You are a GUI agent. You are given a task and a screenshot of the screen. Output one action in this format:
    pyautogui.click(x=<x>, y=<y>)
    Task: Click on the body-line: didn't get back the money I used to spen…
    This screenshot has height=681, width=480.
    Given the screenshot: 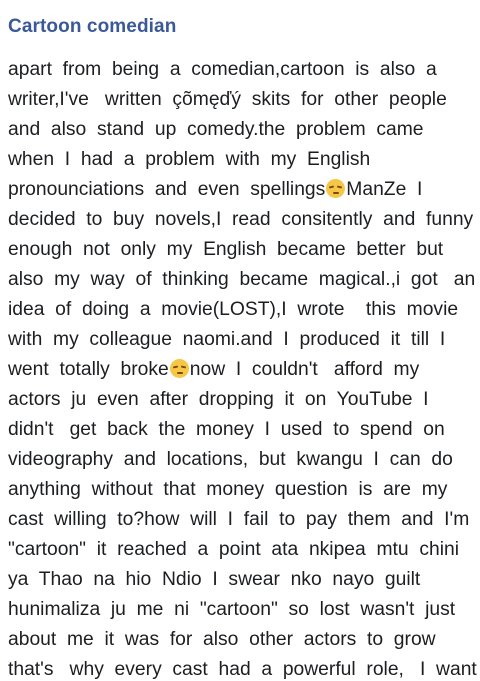 What is the action you would take?
    pyautogui.click(x=226, y=429)
    